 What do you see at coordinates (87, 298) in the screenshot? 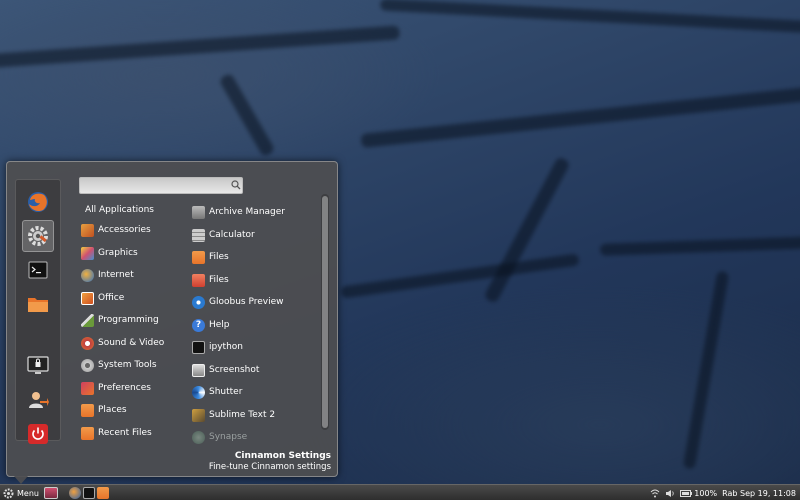
I see `office-icon` at bounding box center [87, 298].